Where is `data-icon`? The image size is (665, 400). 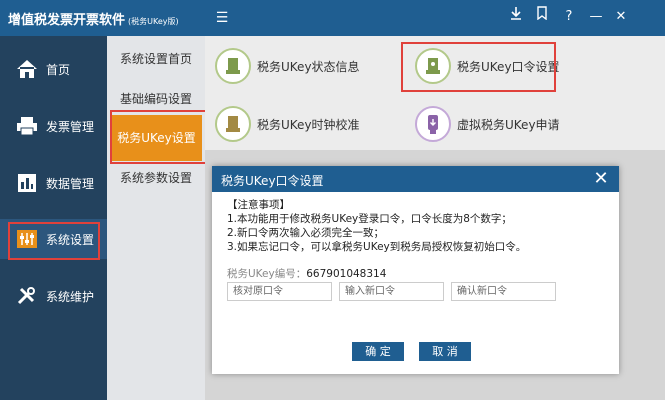 data-icon is located at coordinates (27, 183).